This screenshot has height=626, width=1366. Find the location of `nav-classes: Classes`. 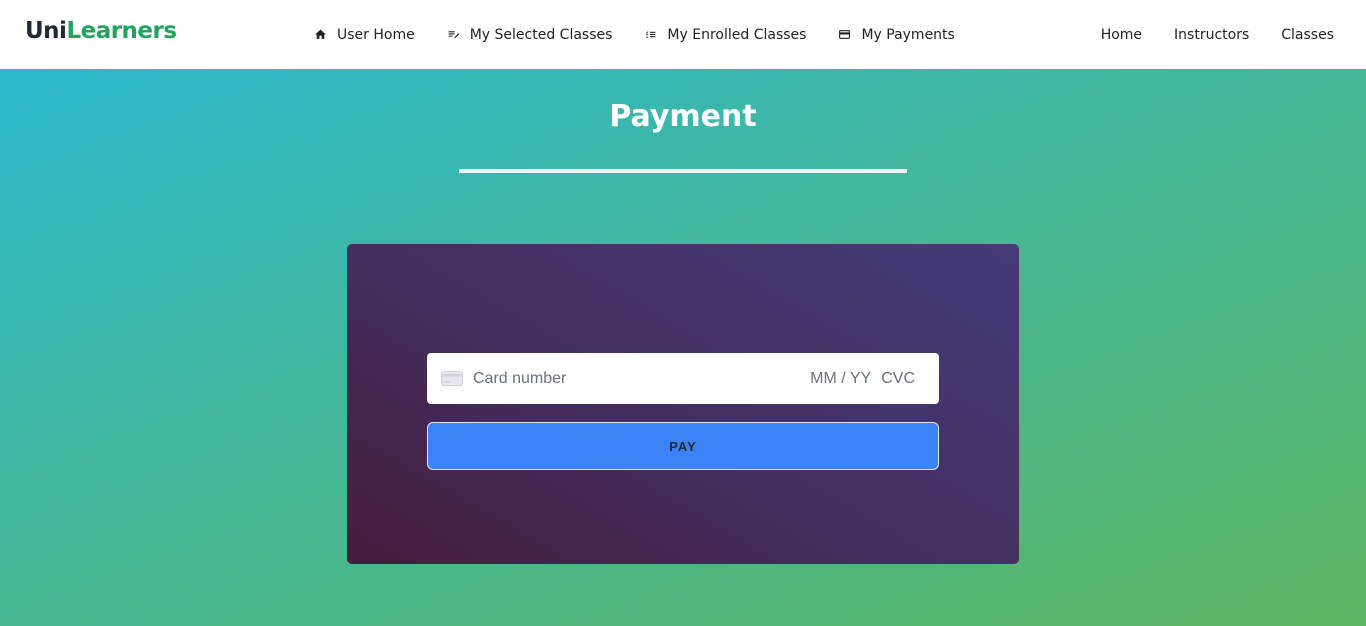

nav-classes: Classes is located at coordinates (1307, 35).